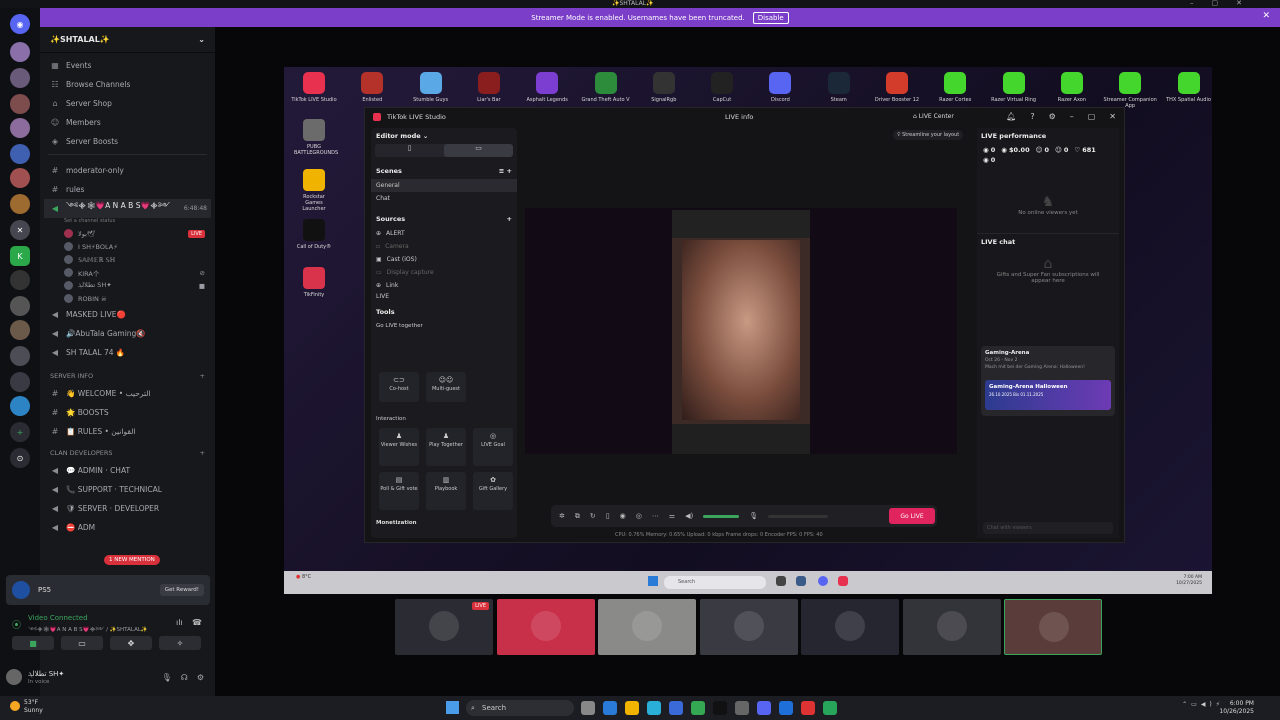 The width and height of the screenshot is (1280, 720). What do you see at coordinates (698, 708) in the screenshot?
I see `chrome-icon` at bounding box center [698, 708].